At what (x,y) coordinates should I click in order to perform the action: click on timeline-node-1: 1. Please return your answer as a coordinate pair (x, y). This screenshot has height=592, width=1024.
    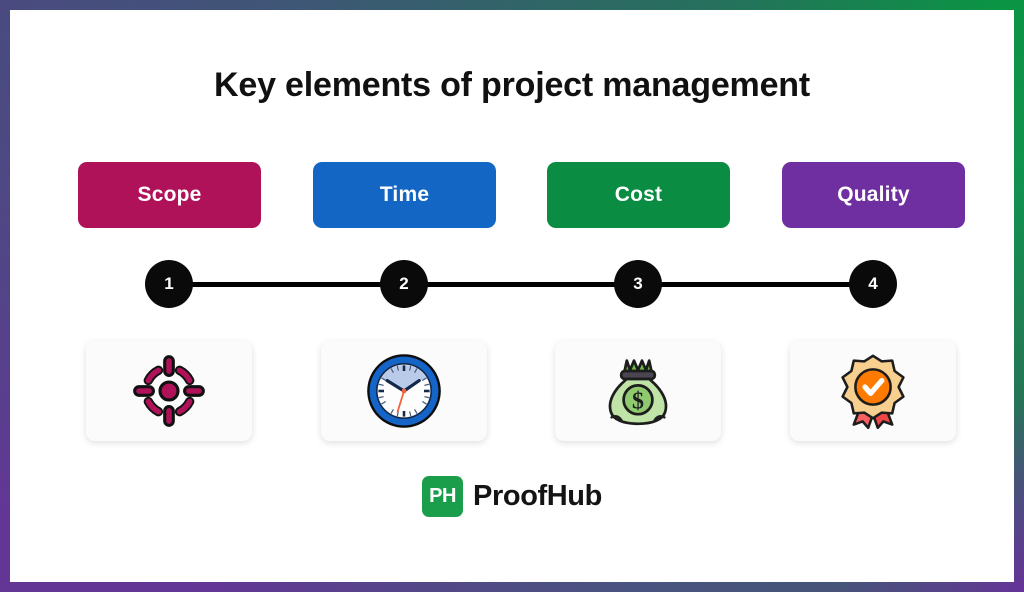
    Looking at the image, I should click on (169, 284).